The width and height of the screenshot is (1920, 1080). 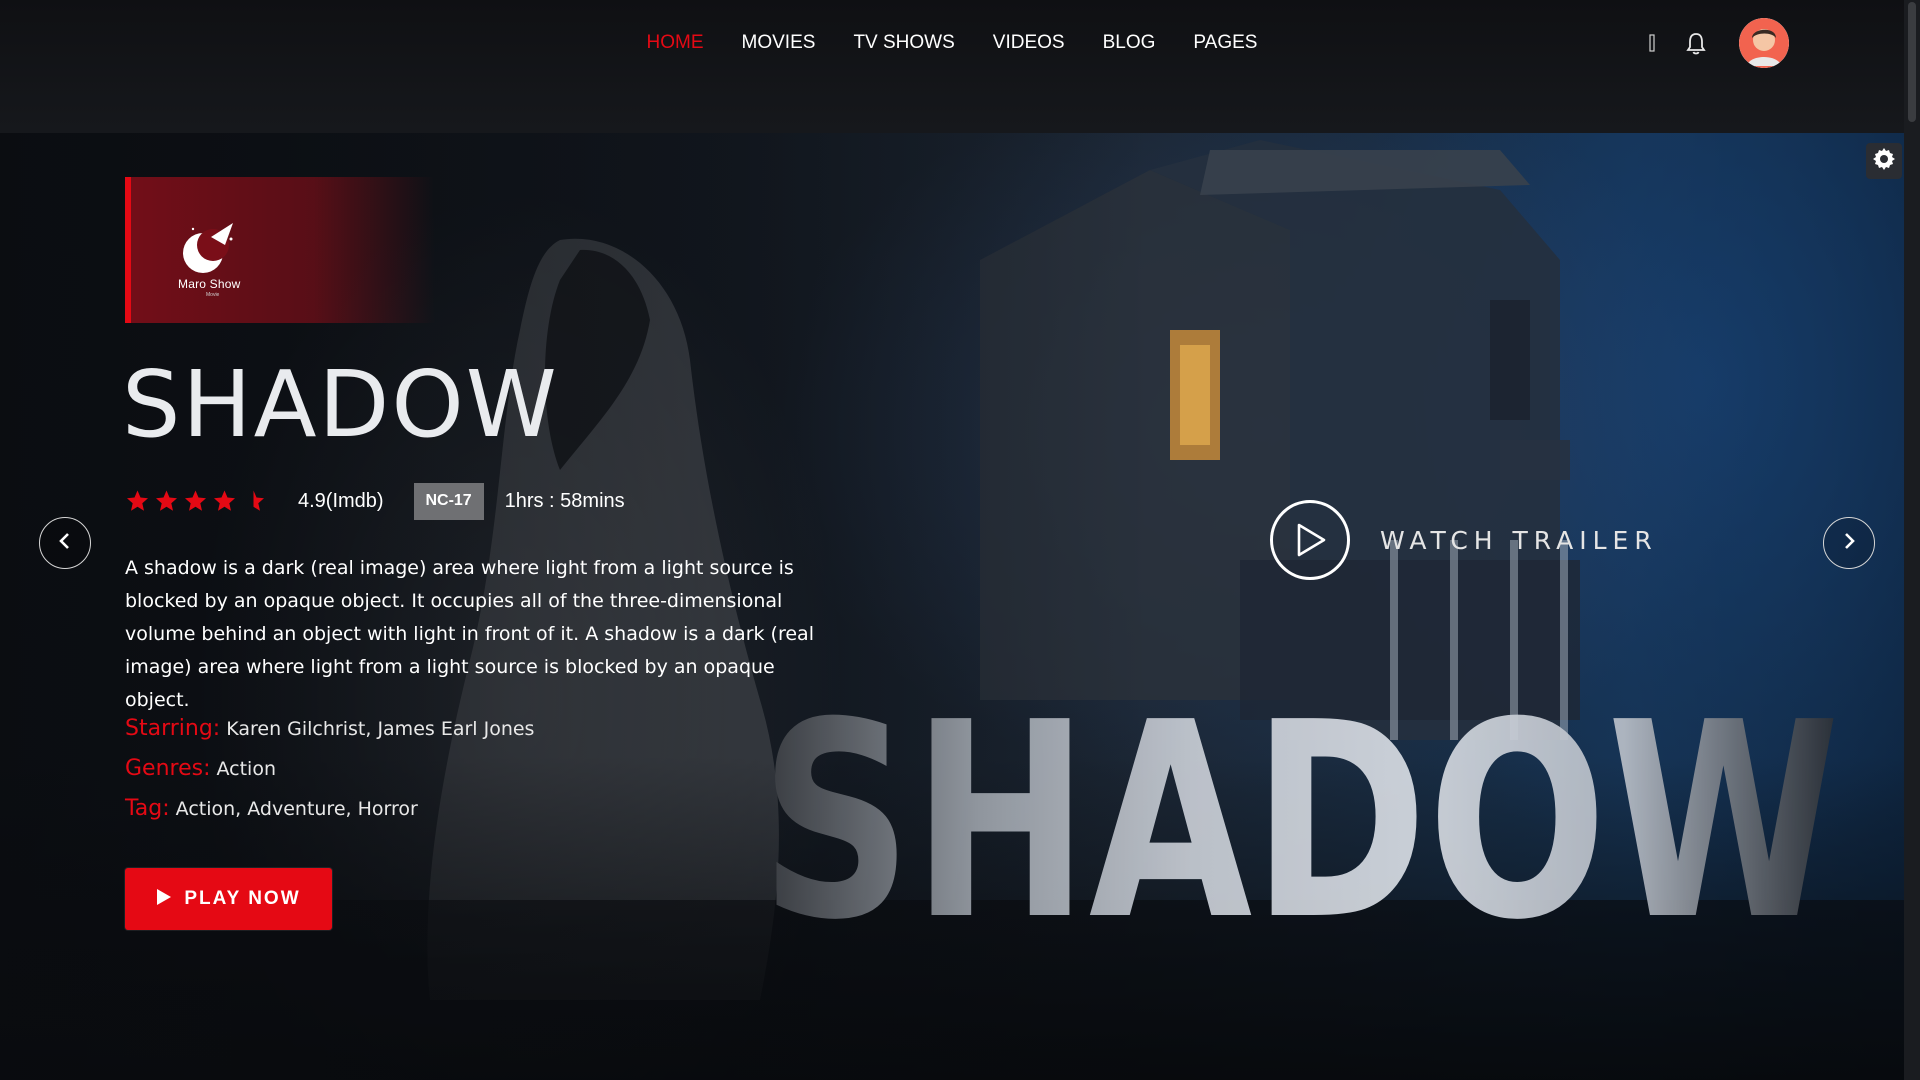 I want to click on chevron-right-icon, so click(x=1849, y=543).